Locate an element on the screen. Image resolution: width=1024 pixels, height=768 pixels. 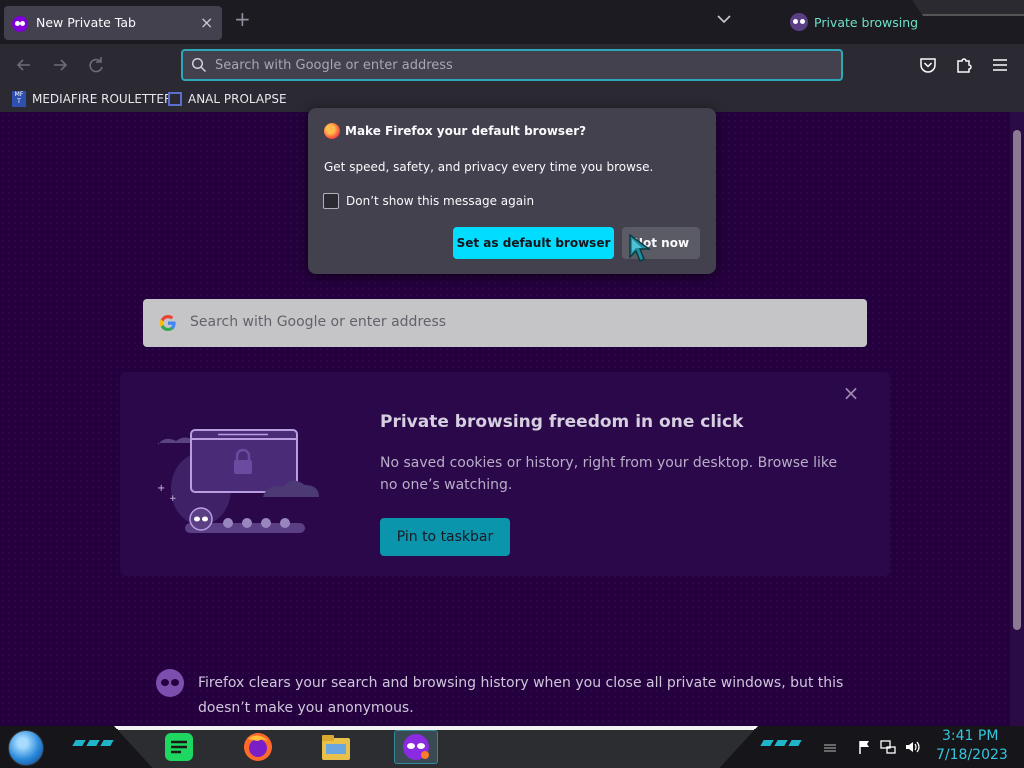
file-explorer-icon is located at coordinates (336, 747).